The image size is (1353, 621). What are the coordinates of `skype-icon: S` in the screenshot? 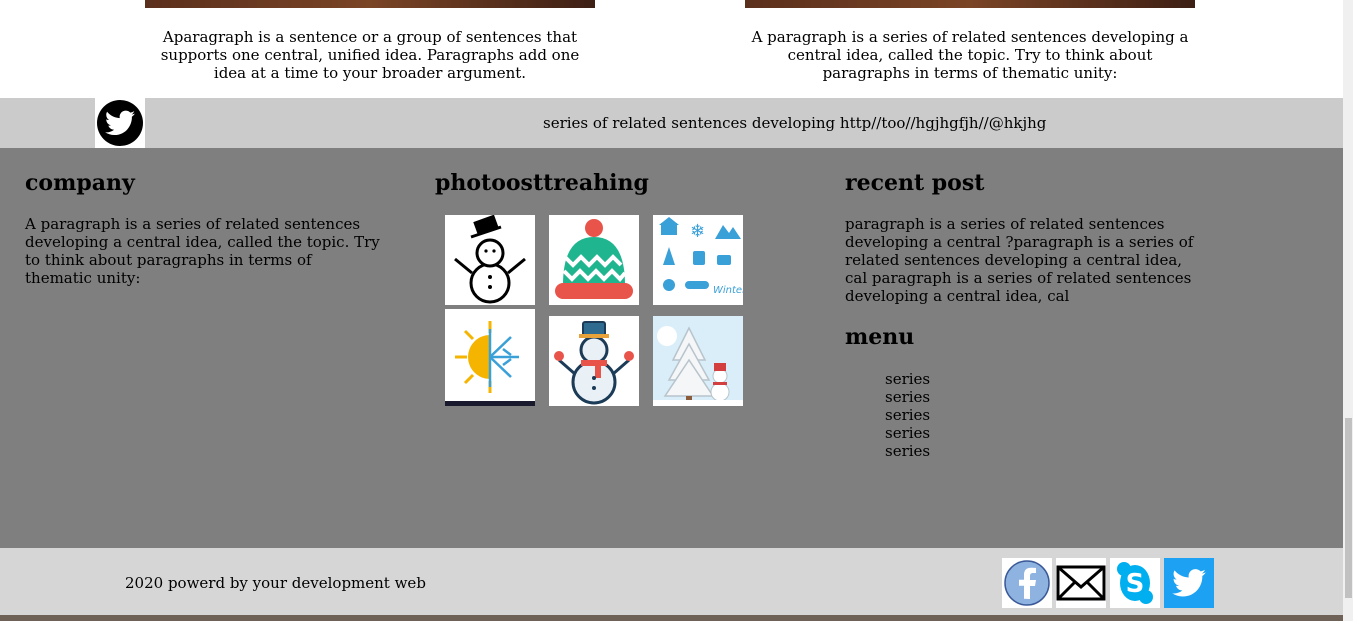 It's located at (1135, 583).